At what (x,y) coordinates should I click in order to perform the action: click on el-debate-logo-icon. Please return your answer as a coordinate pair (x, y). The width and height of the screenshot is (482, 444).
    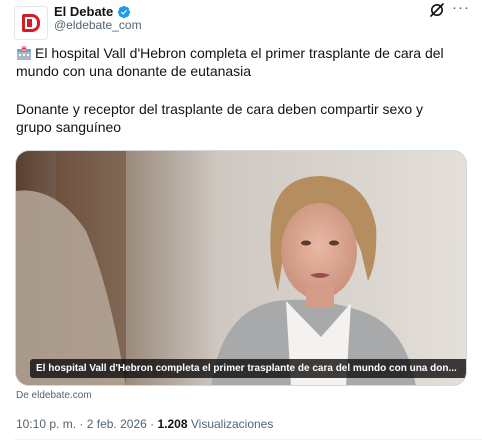
    Looking at the image, I should click on (31, 23).